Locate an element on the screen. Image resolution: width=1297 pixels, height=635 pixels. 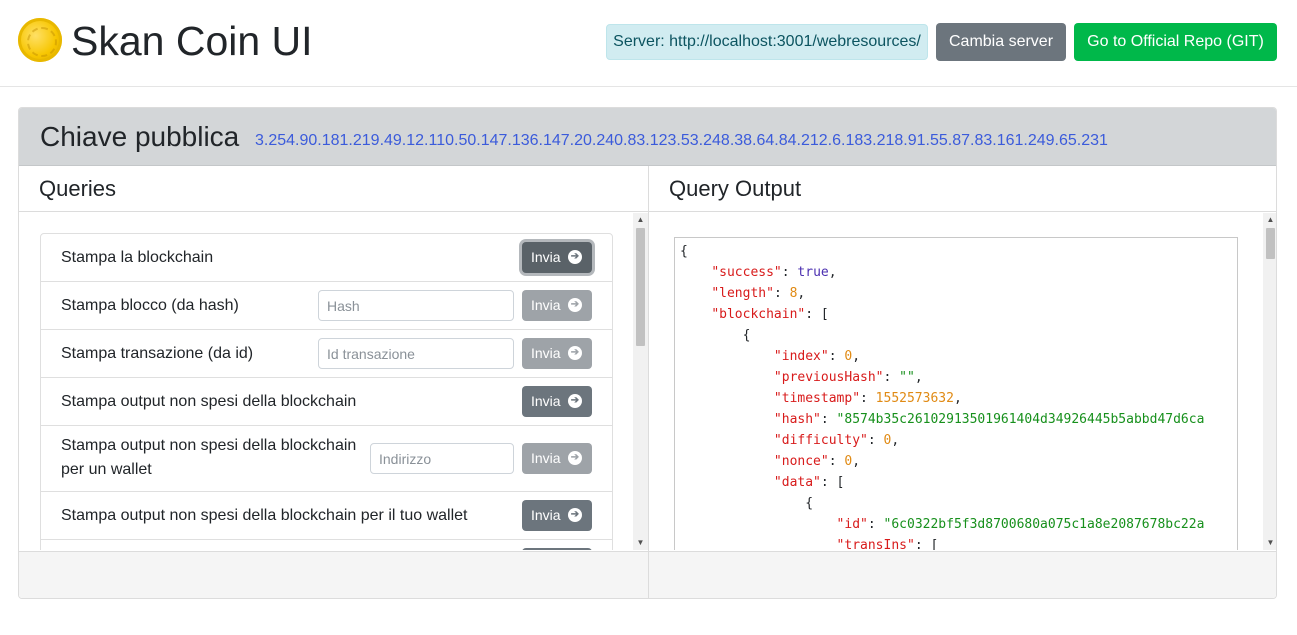
query-item-next is located at coordinates (326, 545).